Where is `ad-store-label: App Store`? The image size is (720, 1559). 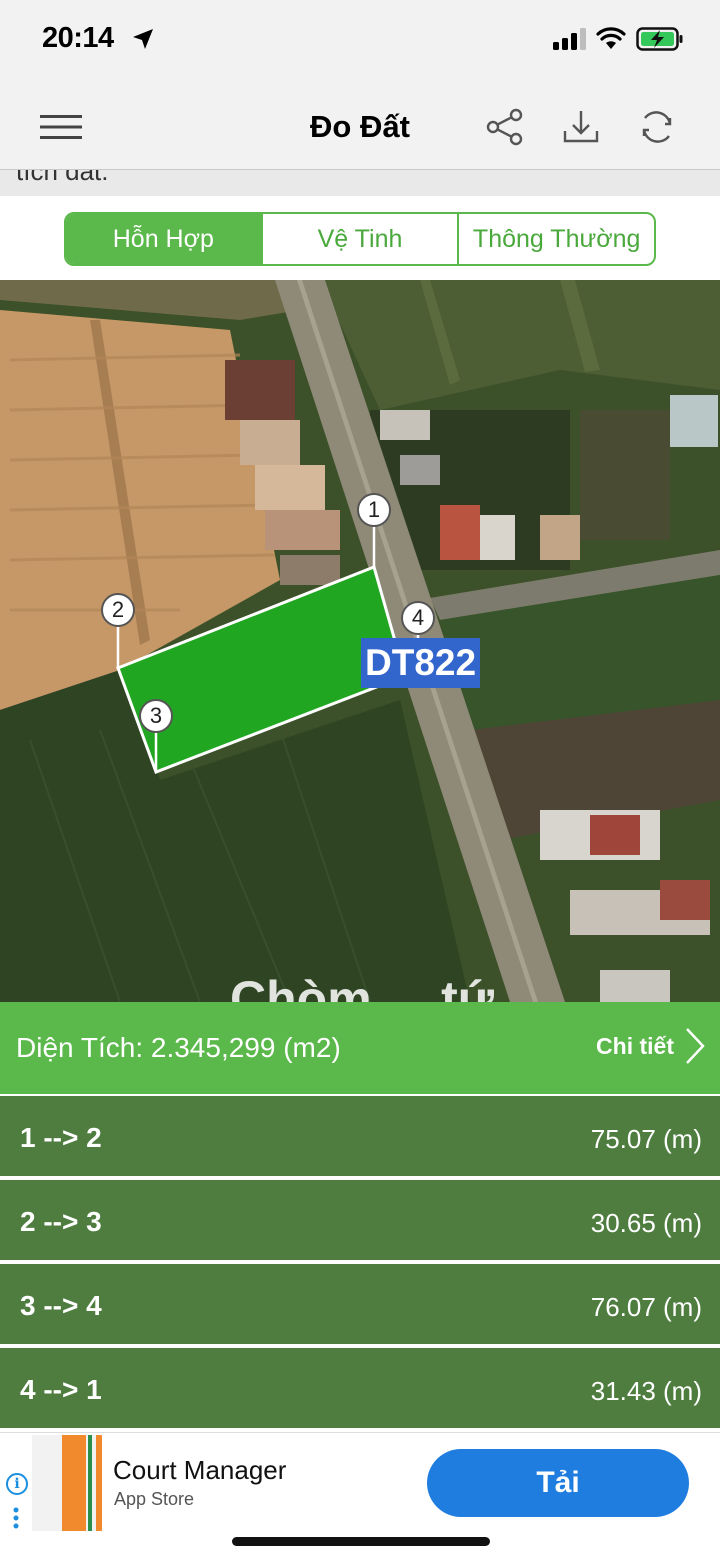
ad-store-label: App Store is located at coordinates (154, 1499).